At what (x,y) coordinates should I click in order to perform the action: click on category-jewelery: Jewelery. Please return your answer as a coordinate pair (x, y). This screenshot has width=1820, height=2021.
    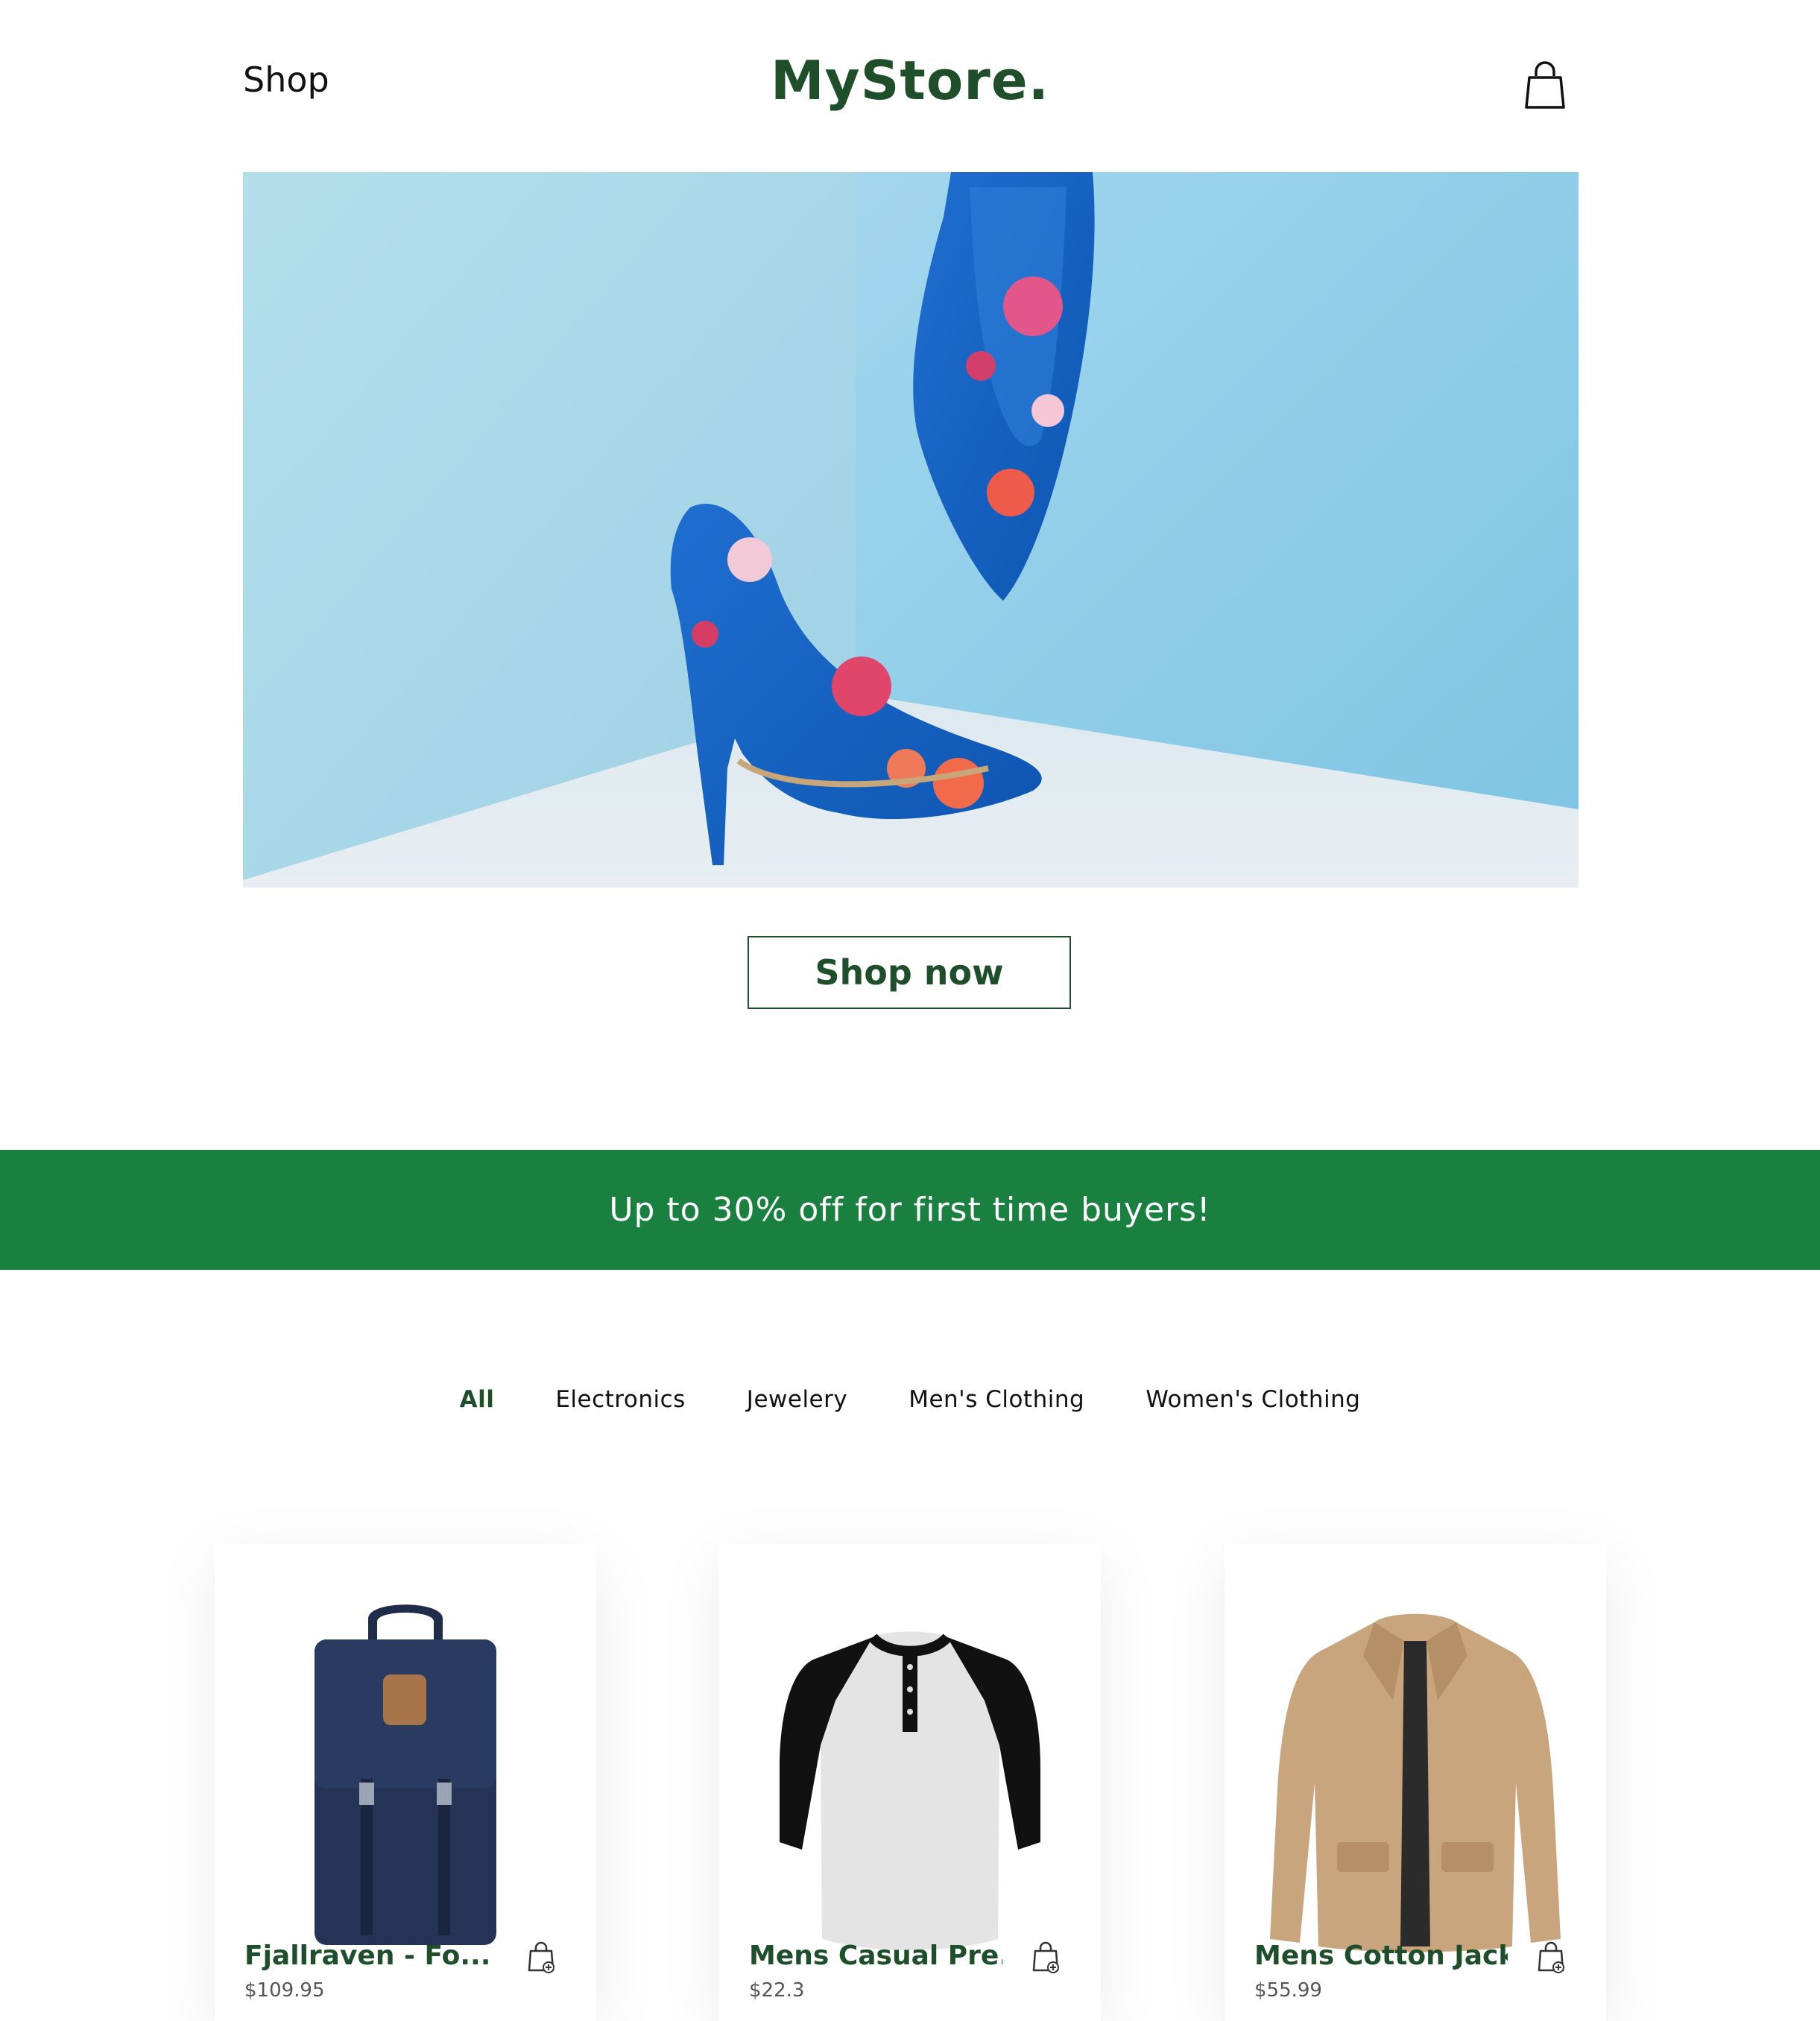
    Looking at the image, I should click on (797, 1399).